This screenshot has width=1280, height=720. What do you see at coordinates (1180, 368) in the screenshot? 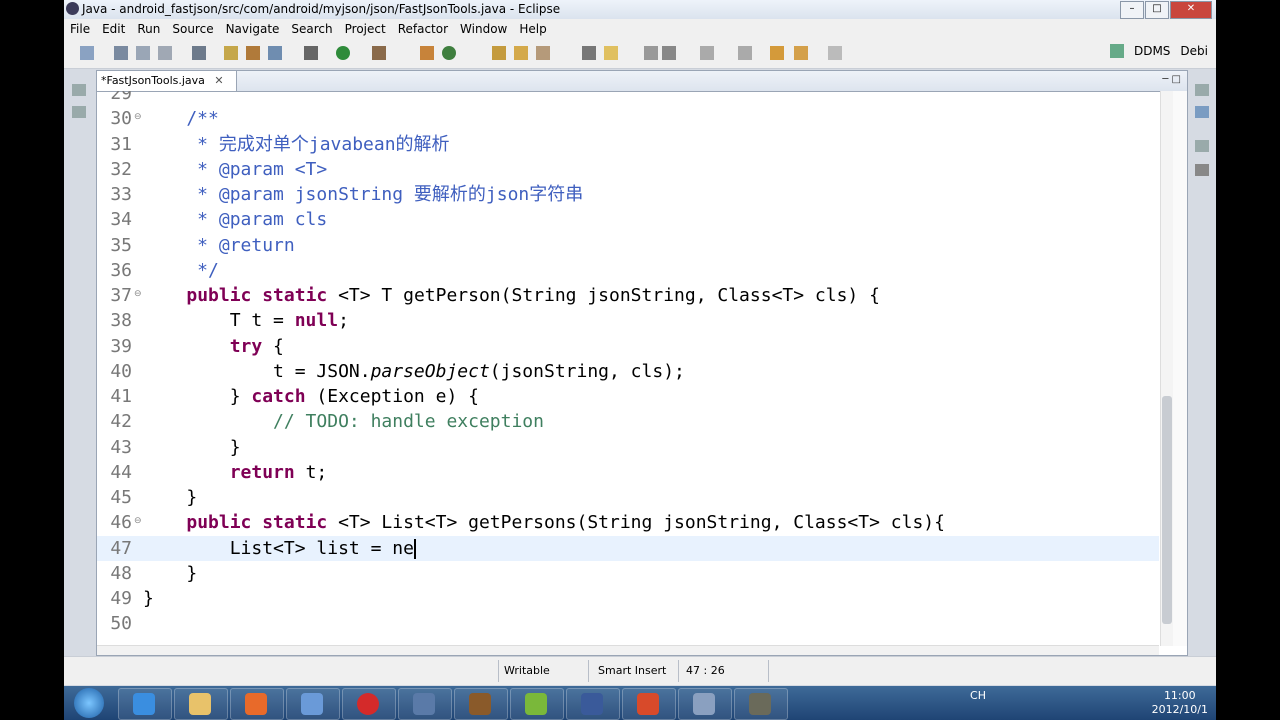
I see `overview-ruler` at bounding box center [1180, 368].